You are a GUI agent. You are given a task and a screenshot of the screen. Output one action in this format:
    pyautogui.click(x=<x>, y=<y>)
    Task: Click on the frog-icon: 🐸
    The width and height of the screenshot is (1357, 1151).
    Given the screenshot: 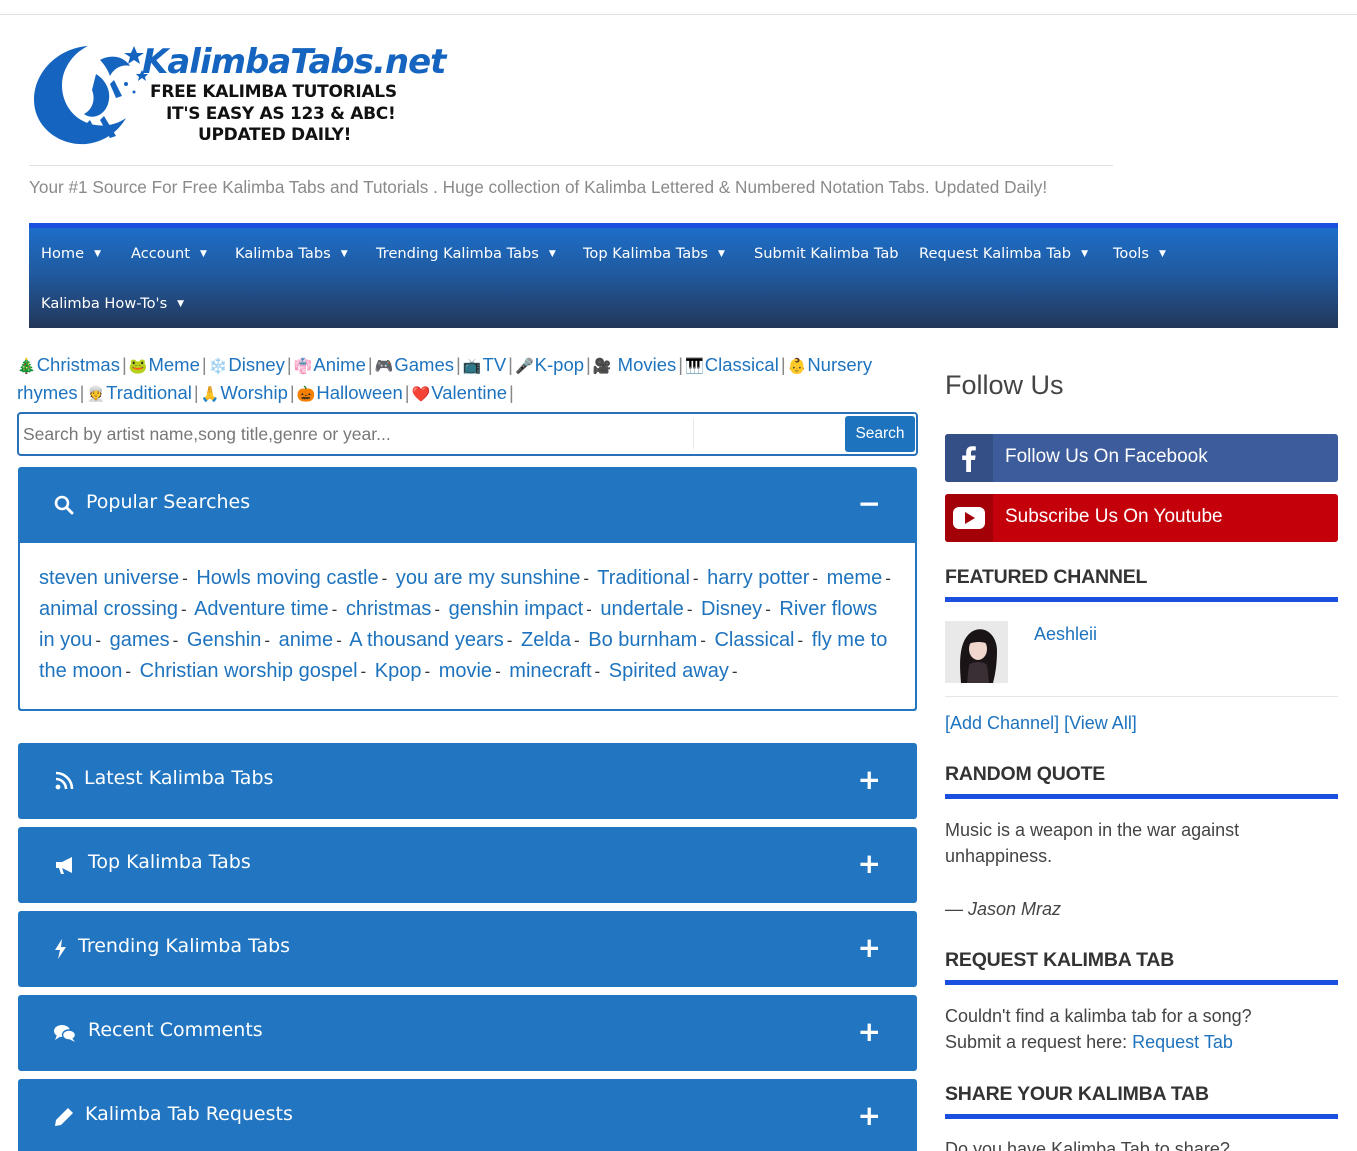 What is the action you would take?
    pyautogui.click(x=138, y=366)
    